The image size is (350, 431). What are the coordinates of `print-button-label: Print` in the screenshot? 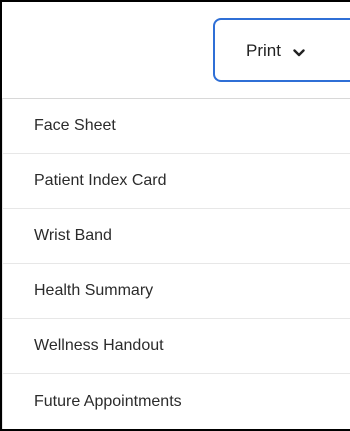 It's located at (263, 50).